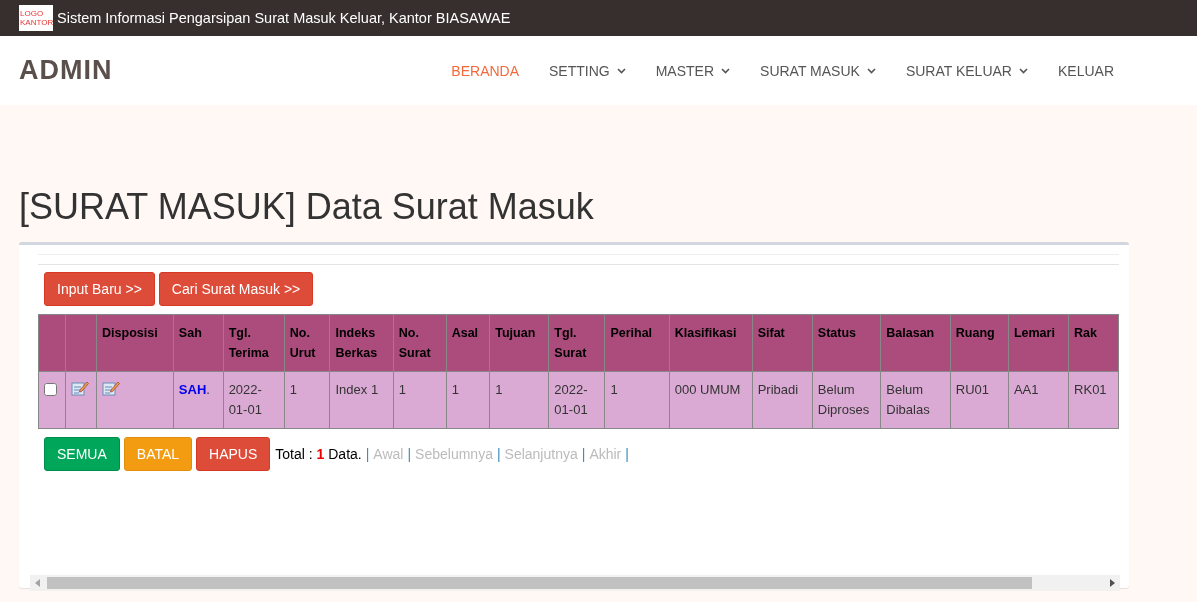  What do you see at coordinates (66, 70) in the screenshot?
I see `brand-title: ADMIN` at bounding box center [66, 70].